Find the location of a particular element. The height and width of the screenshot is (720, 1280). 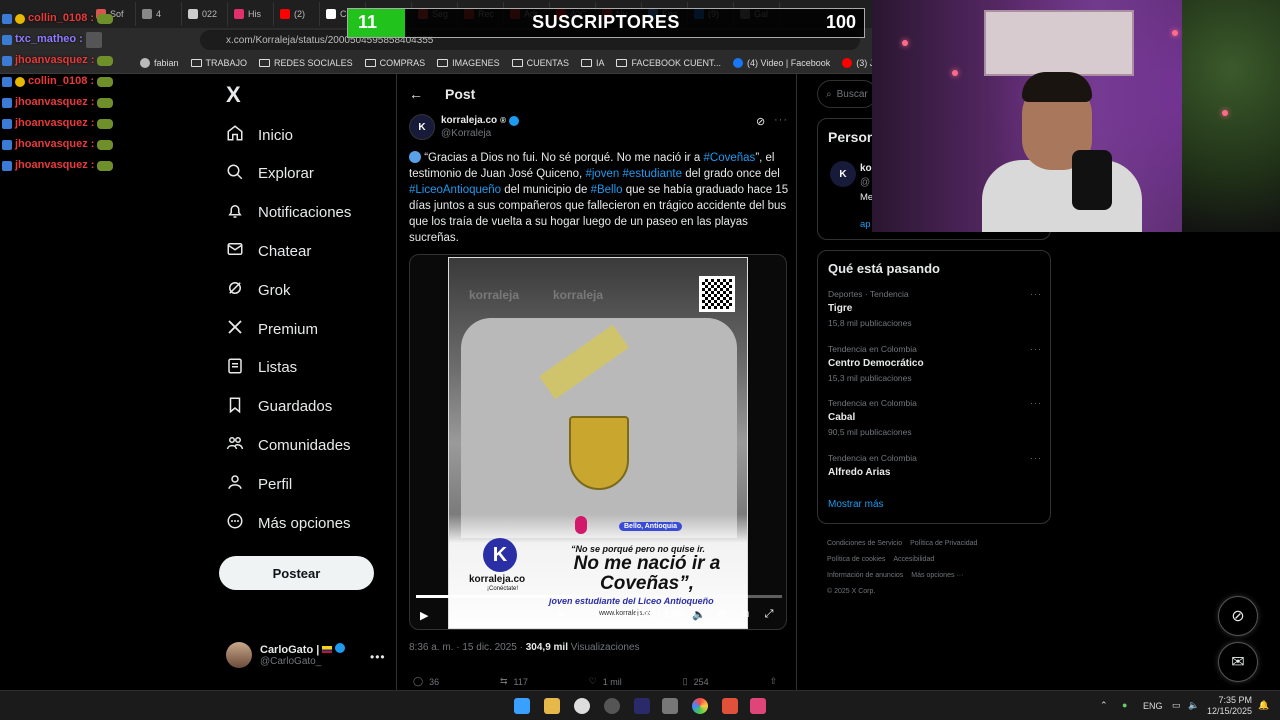

clock-time: 7:35 PM is located at coordinates (1233, 700).